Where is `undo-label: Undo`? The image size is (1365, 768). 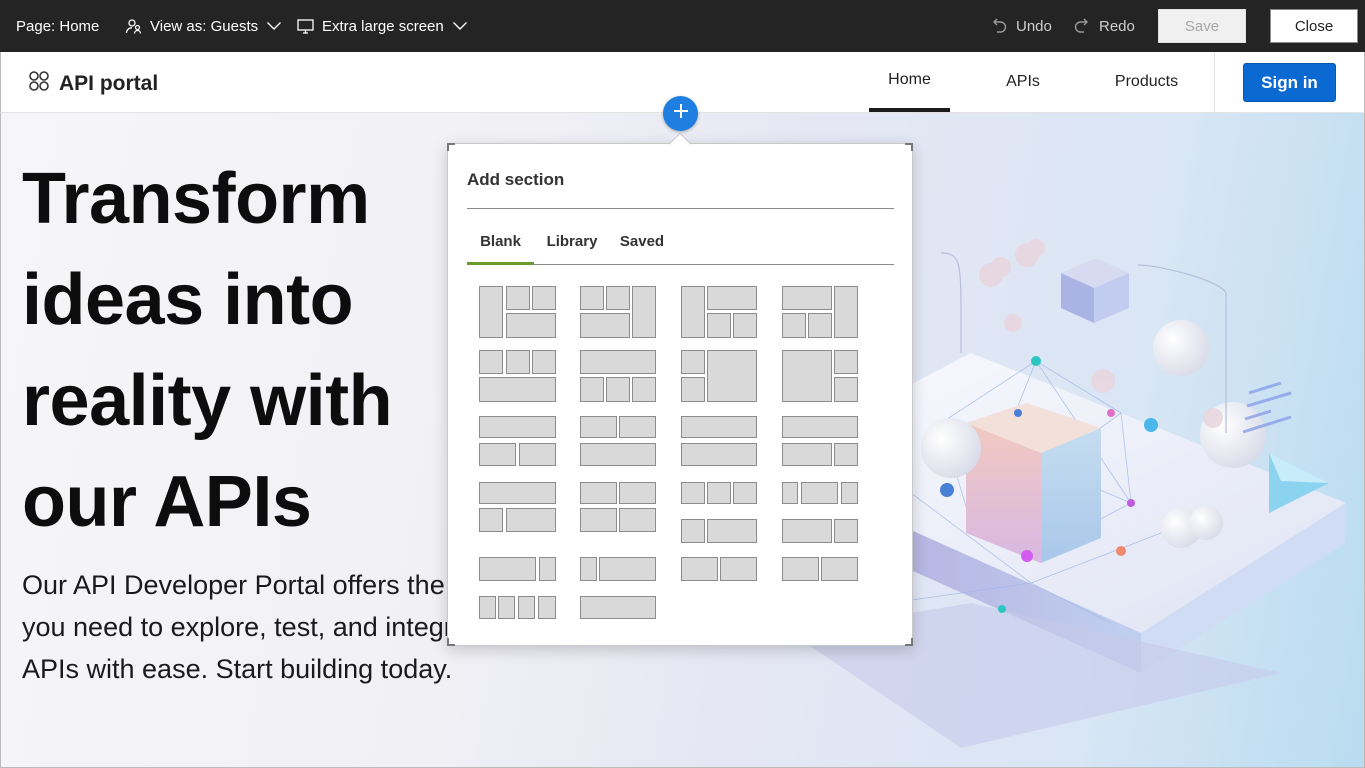 undo-label: Undo is located at coordinates (1034, 26).